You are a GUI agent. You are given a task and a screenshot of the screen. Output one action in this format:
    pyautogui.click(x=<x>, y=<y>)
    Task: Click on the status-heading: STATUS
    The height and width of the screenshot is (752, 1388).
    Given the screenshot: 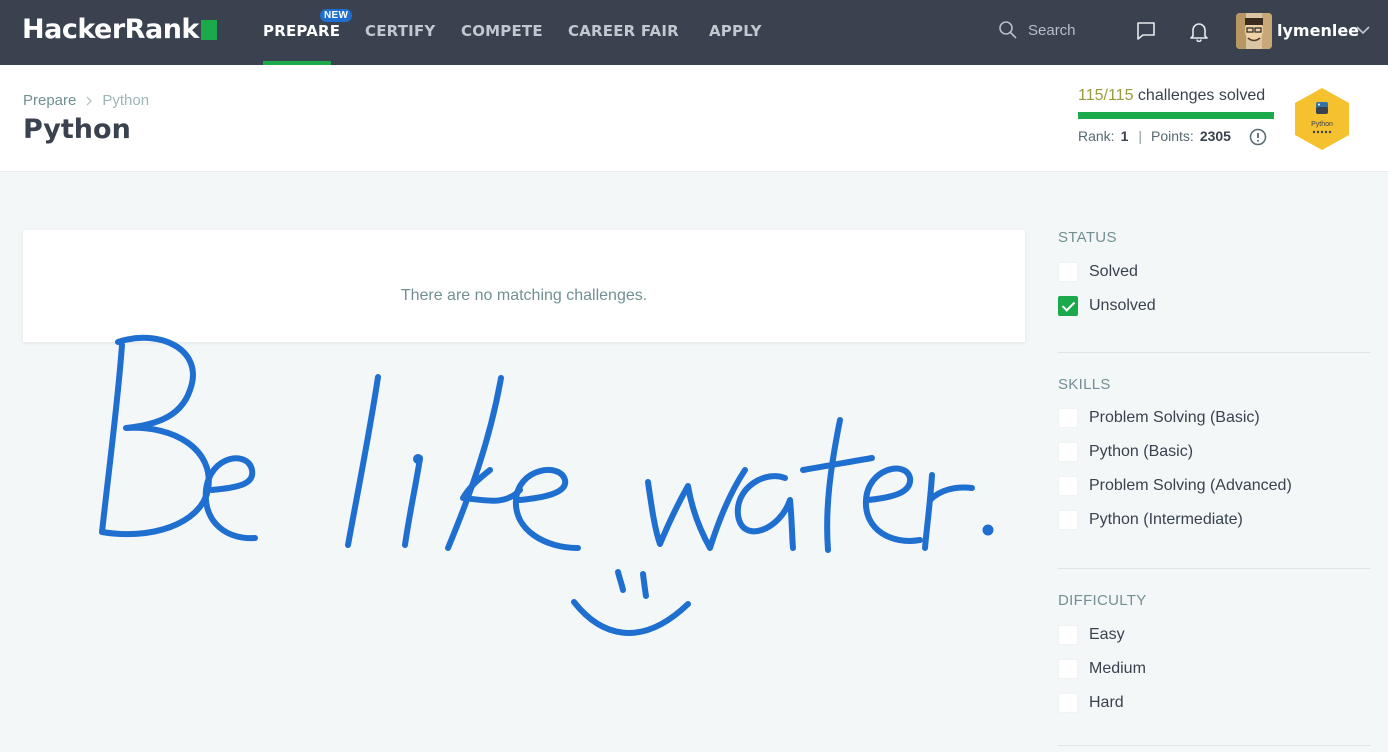 What is the action you would take?
    pyautogui.click(x=1087, y=237)
    